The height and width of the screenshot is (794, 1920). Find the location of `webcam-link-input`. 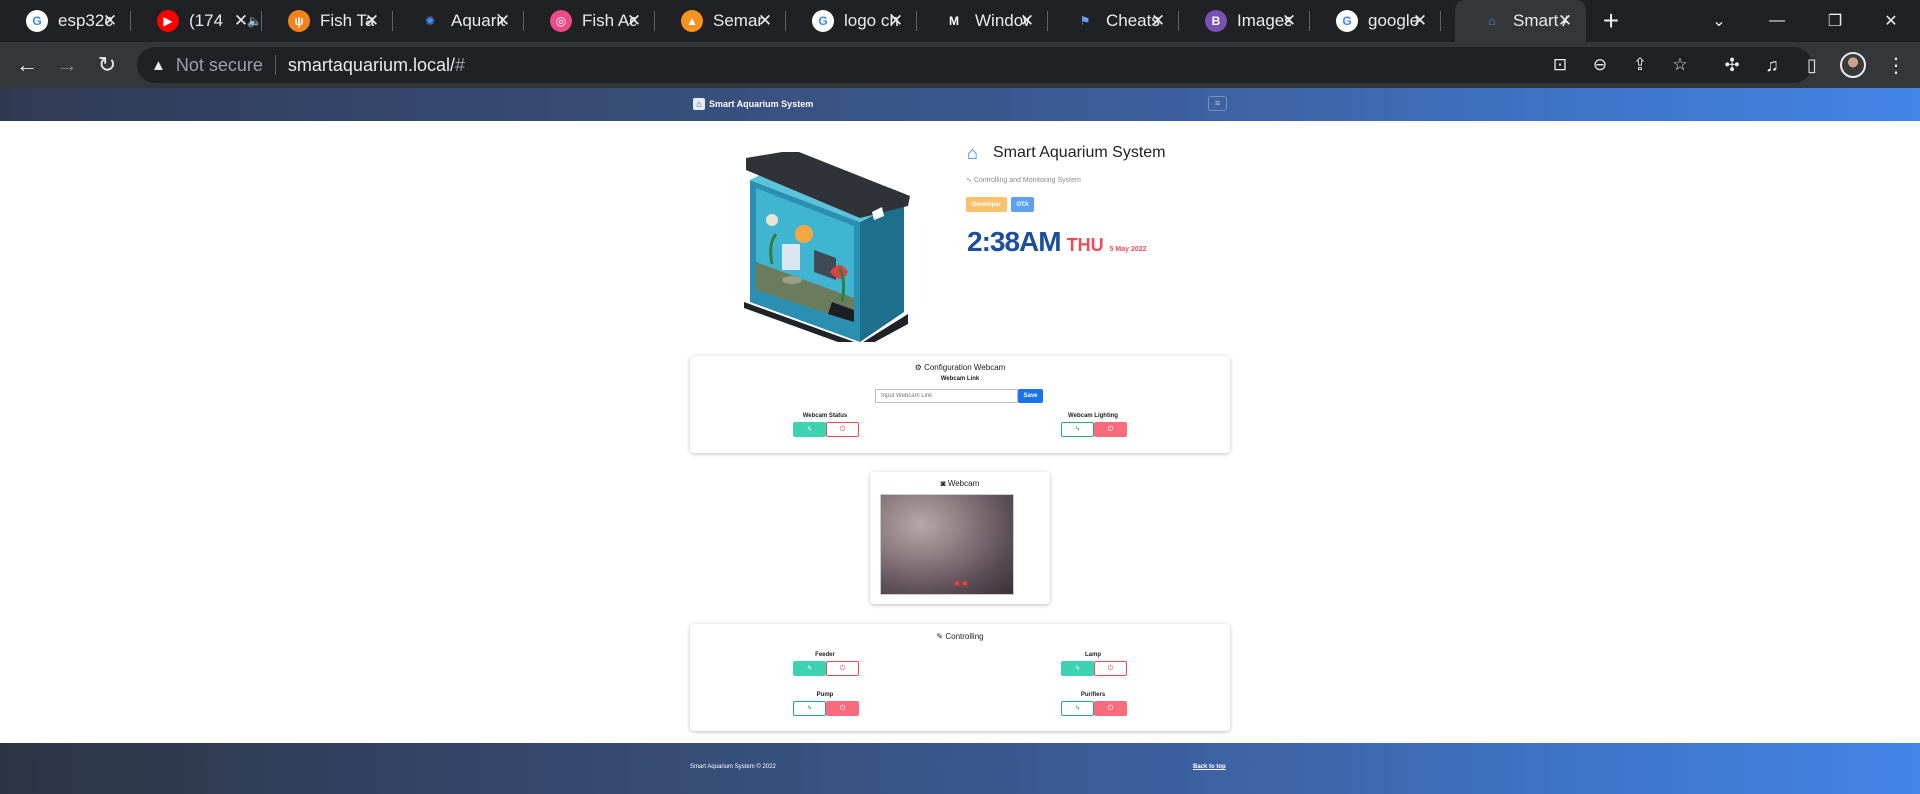

webcam-link-input is located at coordinates (946, 396).